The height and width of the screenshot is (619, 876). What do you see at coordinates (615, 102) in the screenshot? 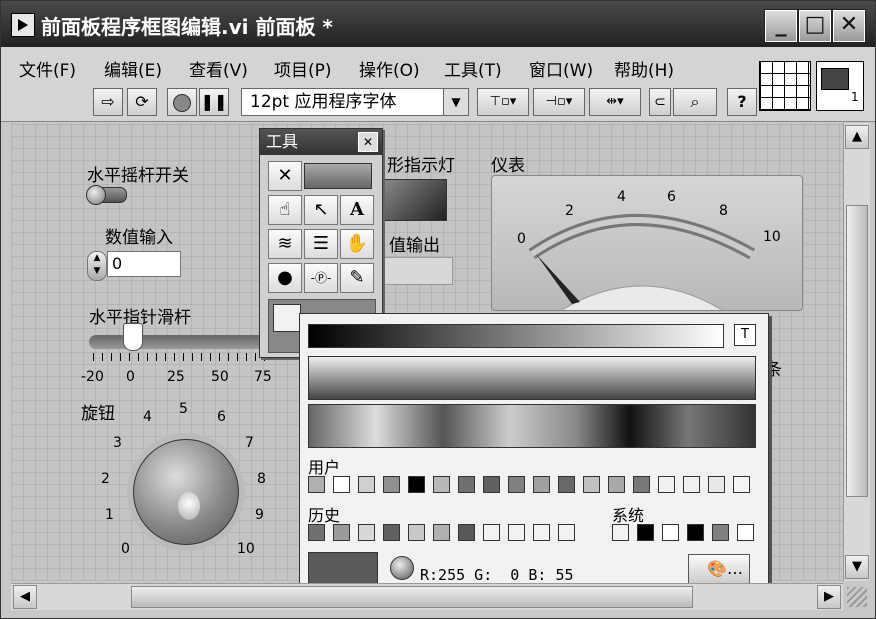
I see `resize-icon: ⇹▾` at bounding box center [615, 102].